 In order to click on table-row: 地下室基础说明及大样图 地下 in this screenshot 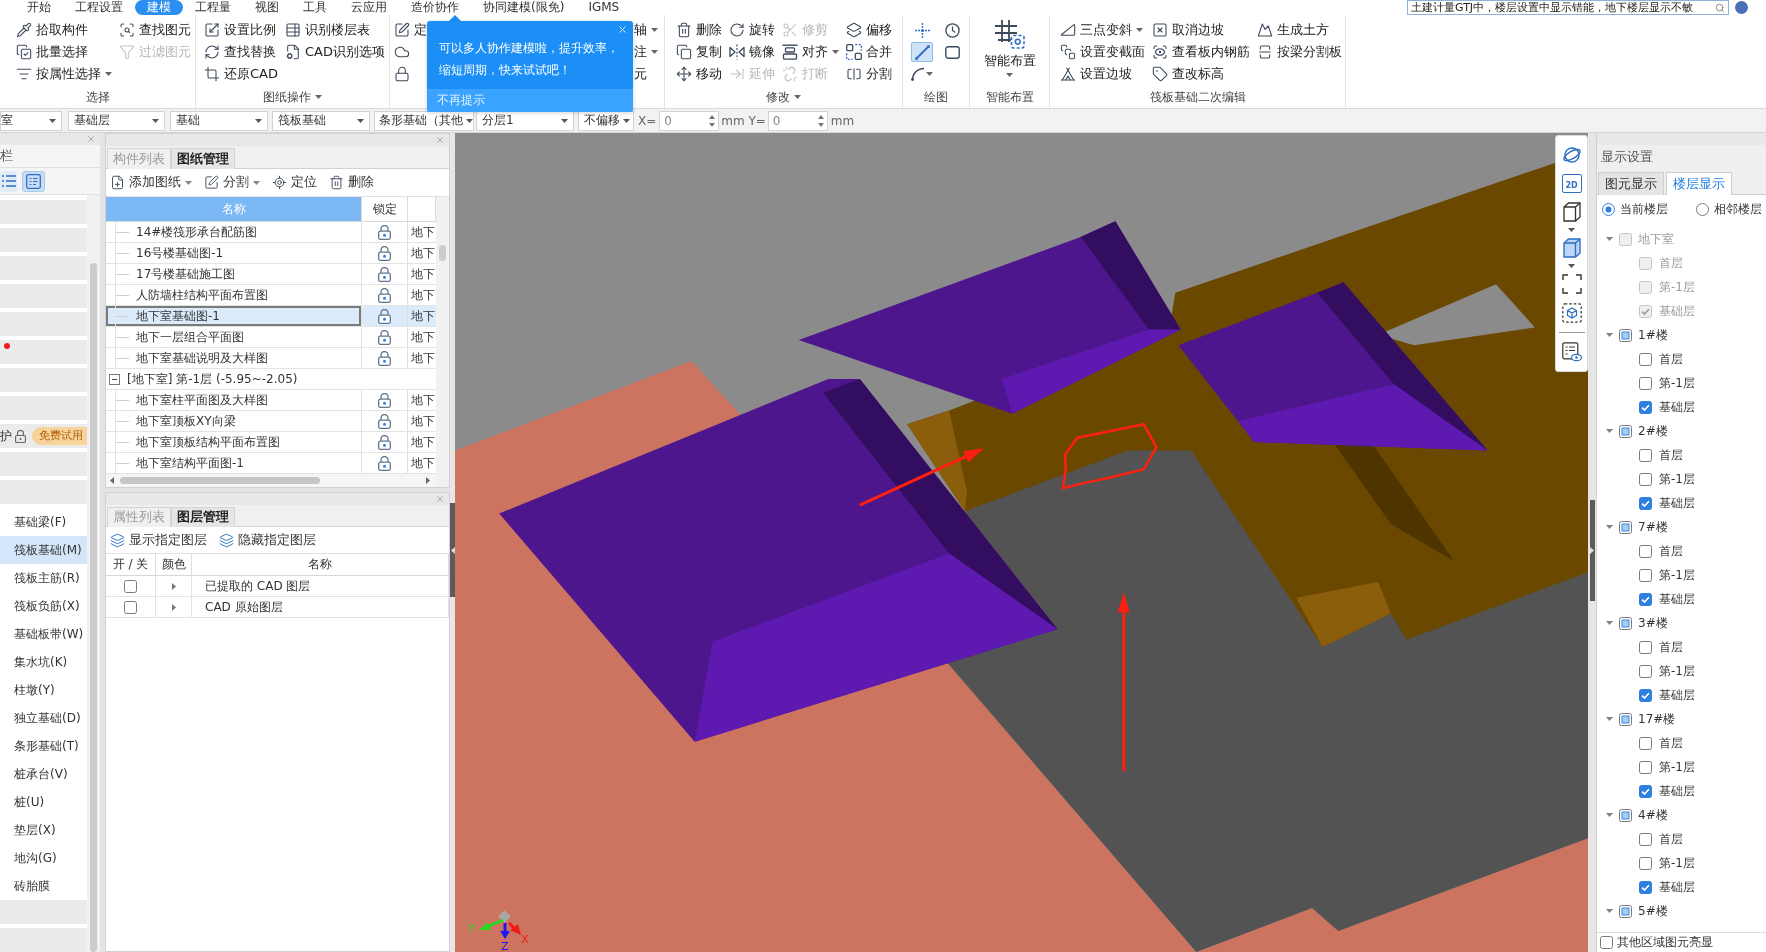, I will do `click(271, 358)`.